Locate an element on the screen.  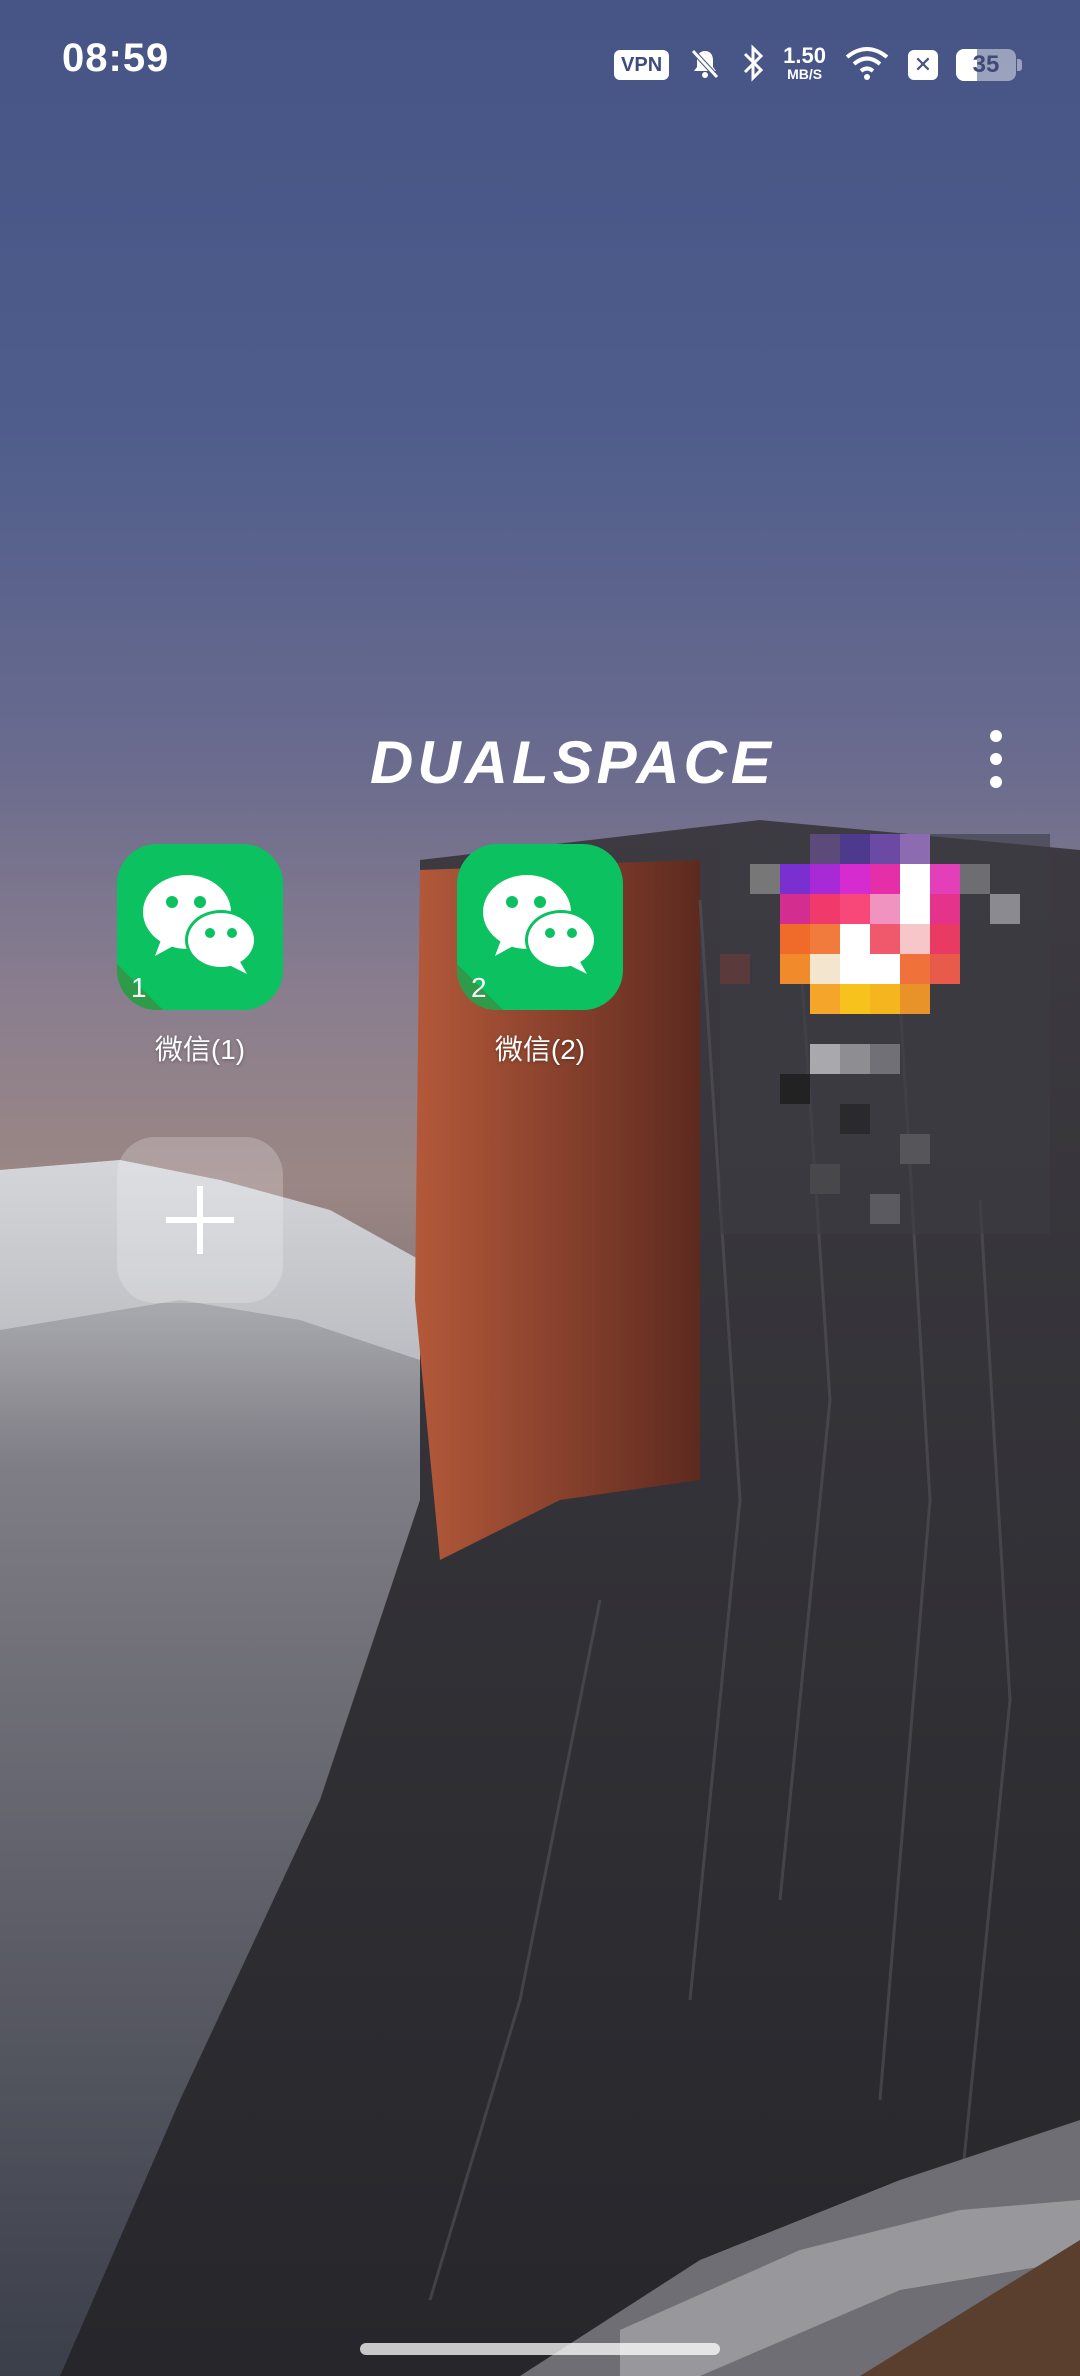
app-item-wechat-1: 1 微信(1) is located at coordinates (200, 956).